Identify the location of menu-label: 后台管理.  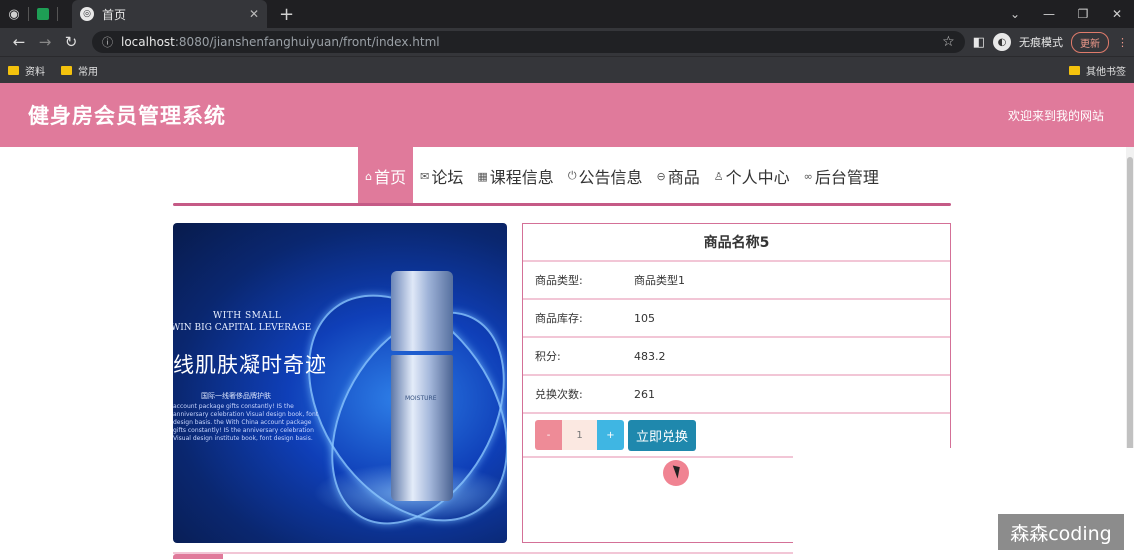
(846, 177).